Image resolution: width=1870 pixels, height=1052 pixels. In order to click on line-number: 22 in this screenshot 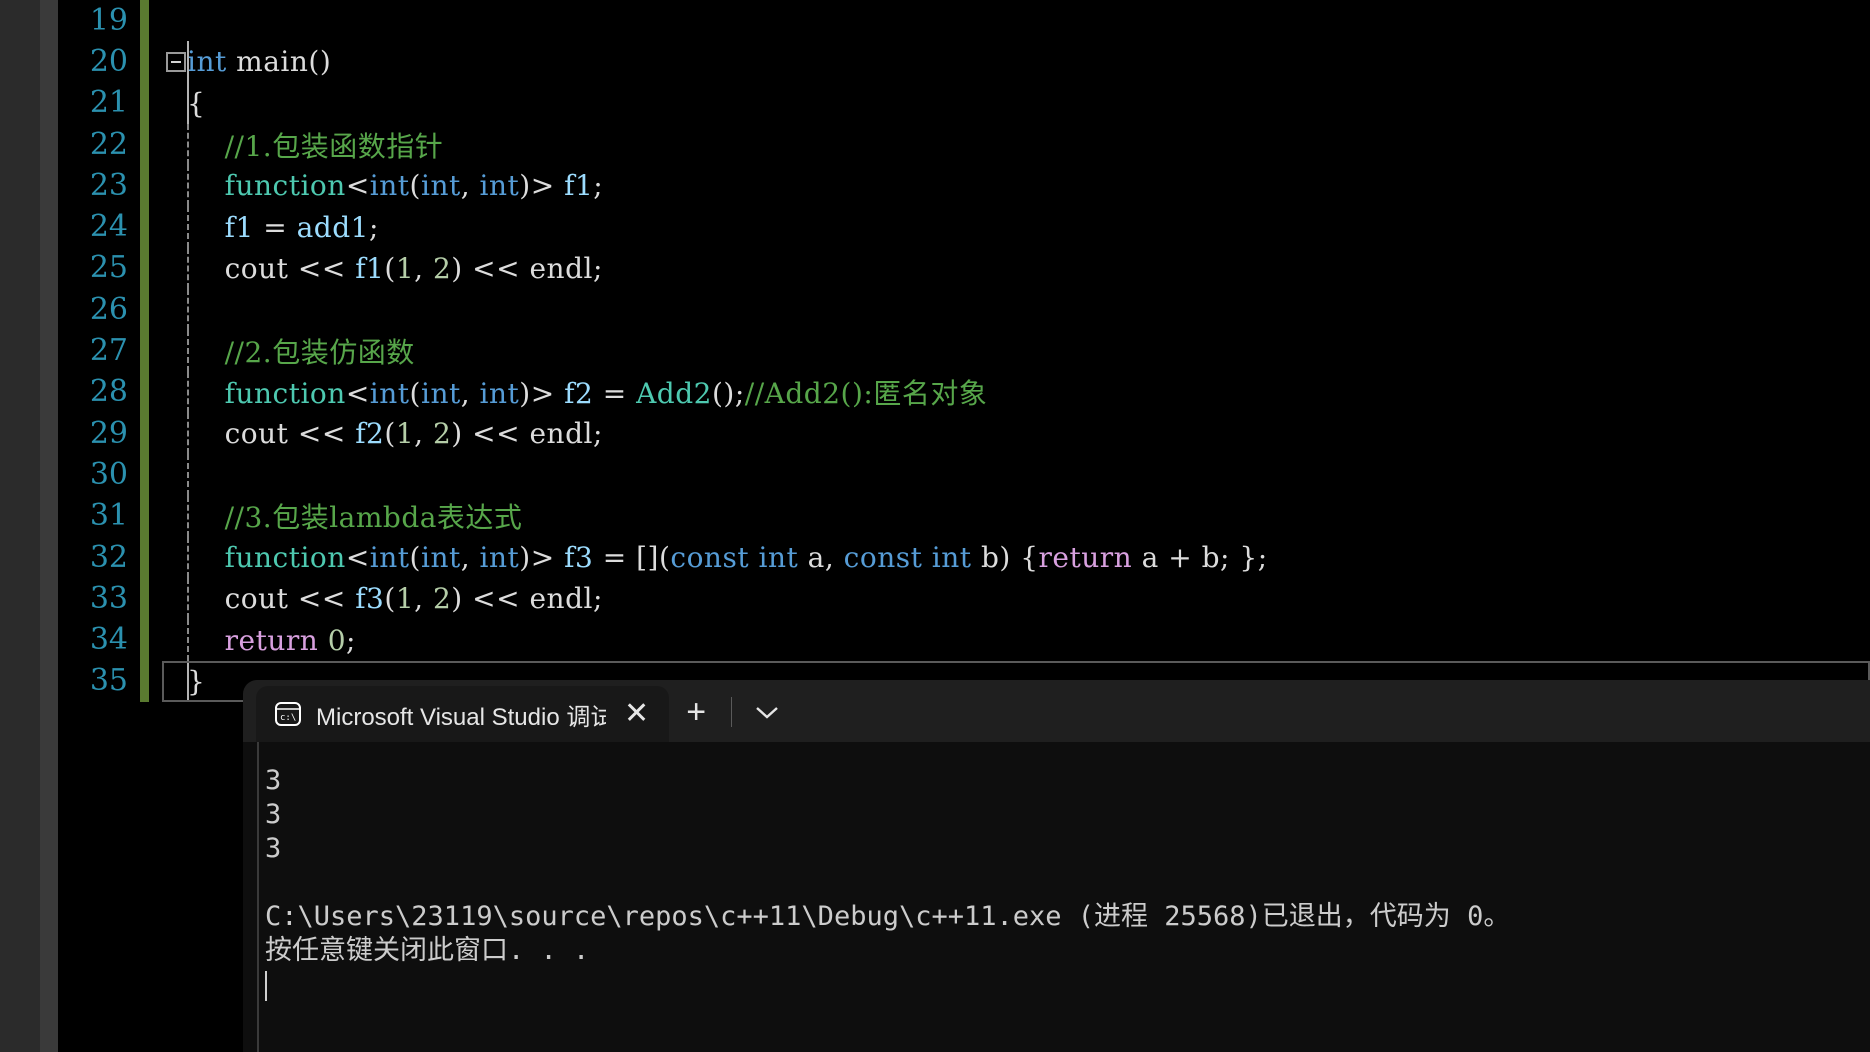, I will do `click(108, 144)`.